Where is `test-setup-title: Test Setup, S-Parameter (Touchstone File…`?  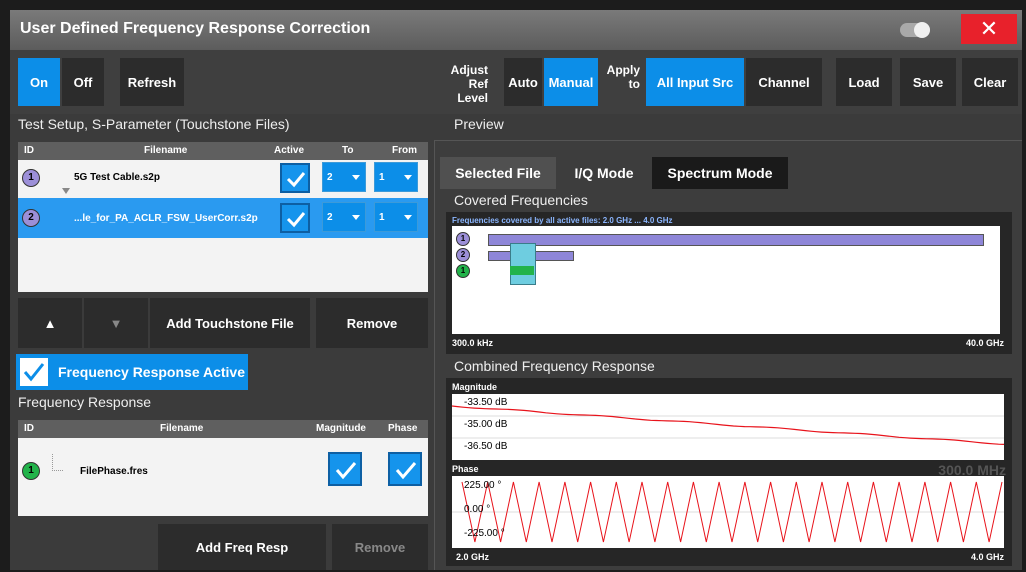
test-setup-title: Test Setup, S-Parameter (Touchstone File… is located at coordinates (154, 124).